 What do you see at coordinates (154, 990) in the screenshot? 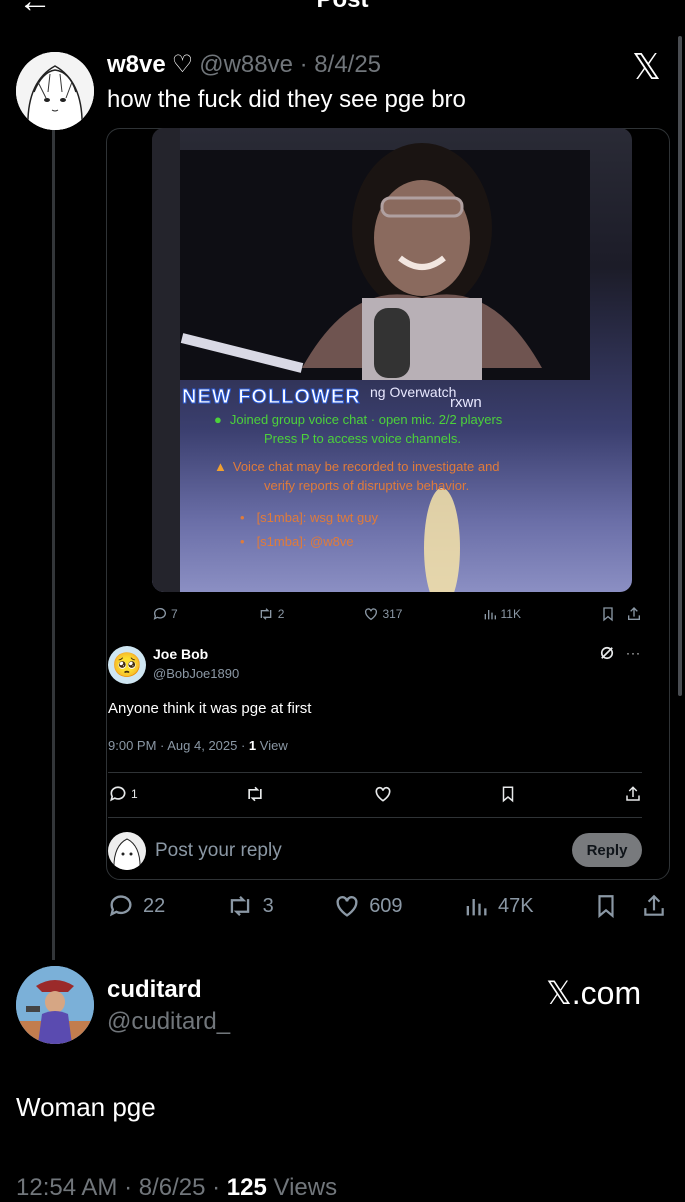
I see `author-name: cuditard` at bounding box center [154, 990].